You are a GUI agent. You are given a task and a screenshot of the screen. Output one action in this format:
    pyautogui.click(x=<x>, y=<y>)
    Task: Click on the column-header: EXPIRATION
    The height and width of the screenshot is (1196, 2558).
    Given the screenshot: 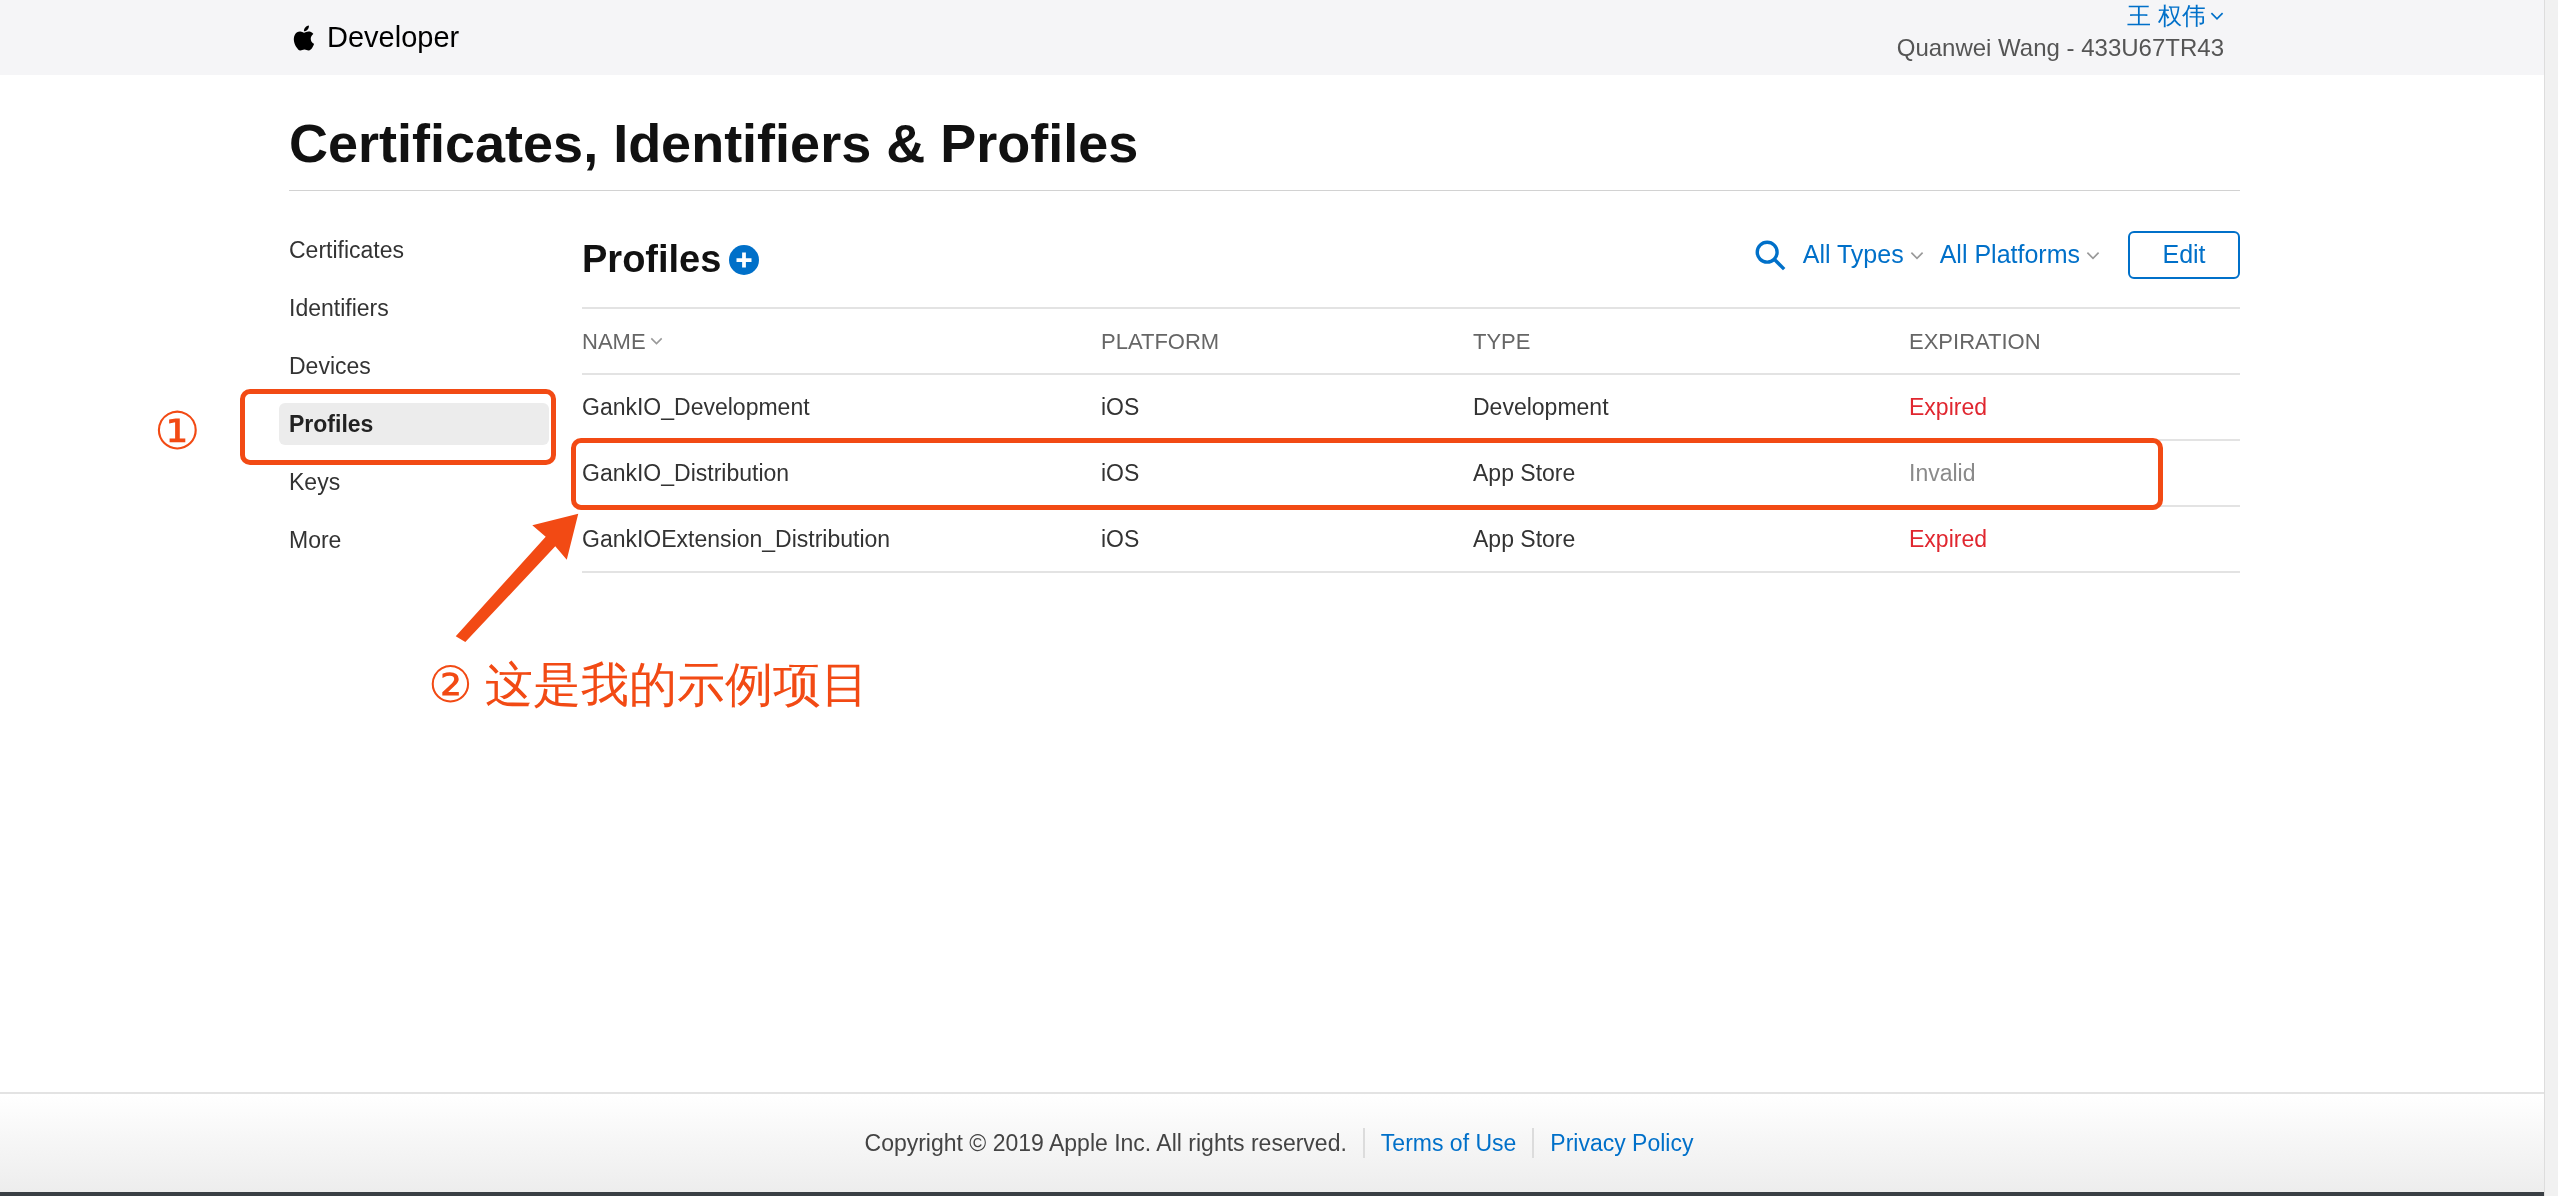 What is the action you would take?
    pyautogui.click(x=1975, y=341)
    